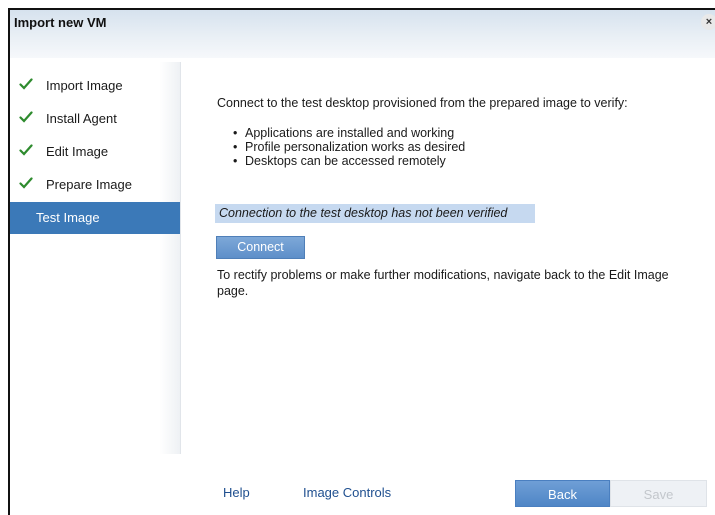  I want to click on list-item: Profile personalization works as desired, so click(348, 147).